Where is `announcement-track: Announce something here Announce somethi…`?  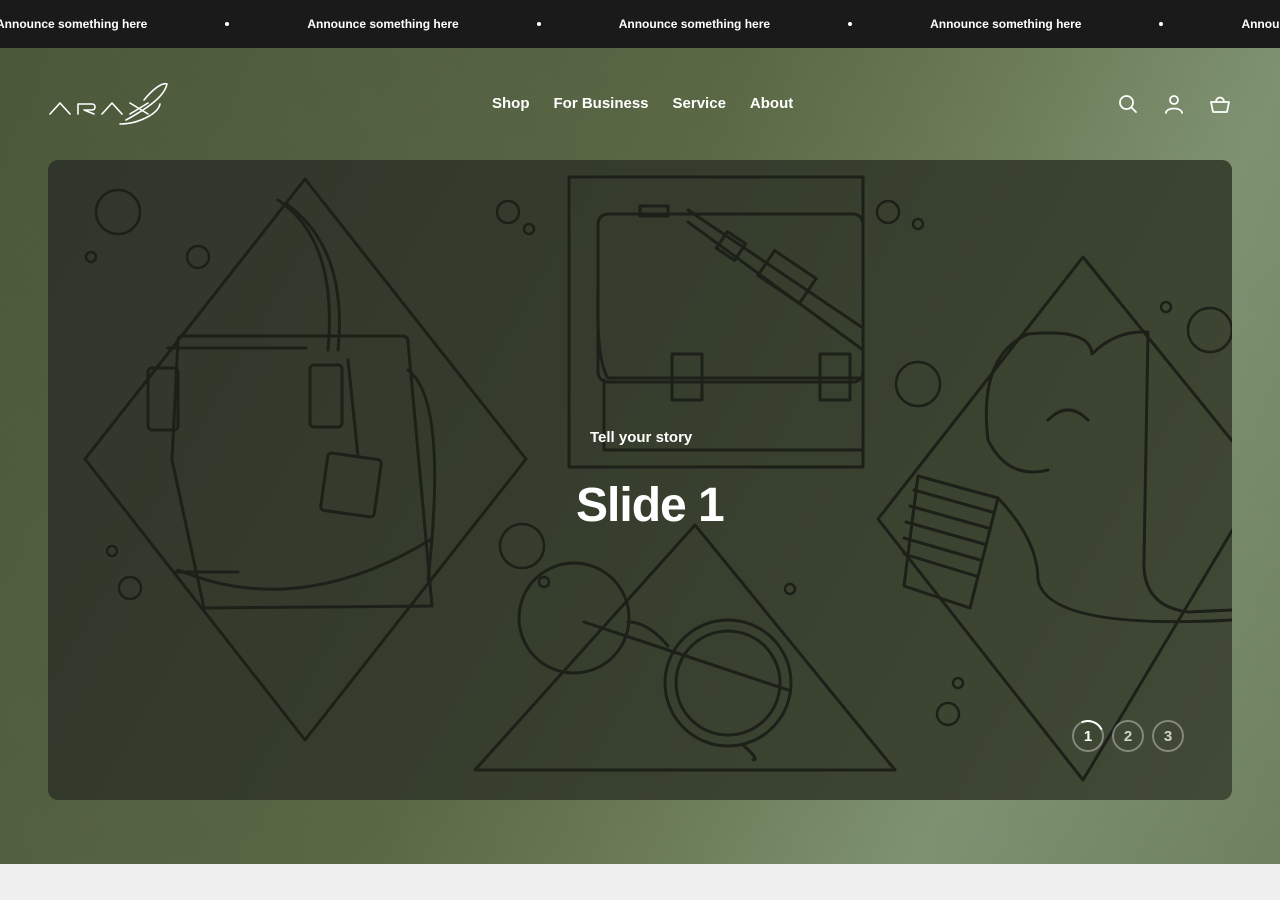 announcement-track: Announce something here Announce somethi… is located at coordinates (640, 24).